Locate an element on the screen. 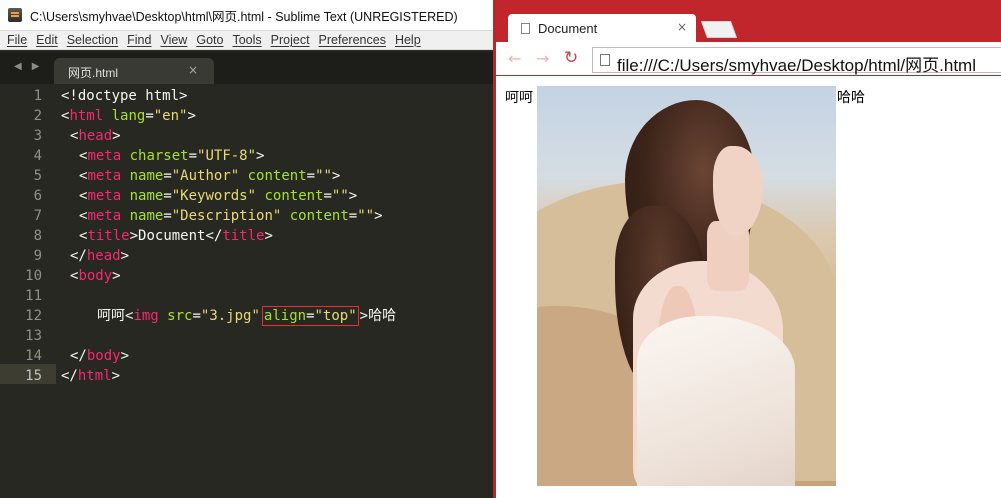  page-icon is located at coordinates (525, 28).